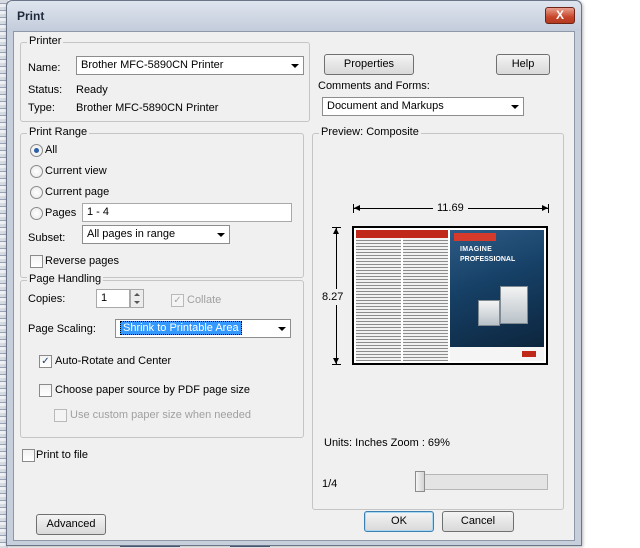  I want to click on copies-input: 1, so click(113, 298).